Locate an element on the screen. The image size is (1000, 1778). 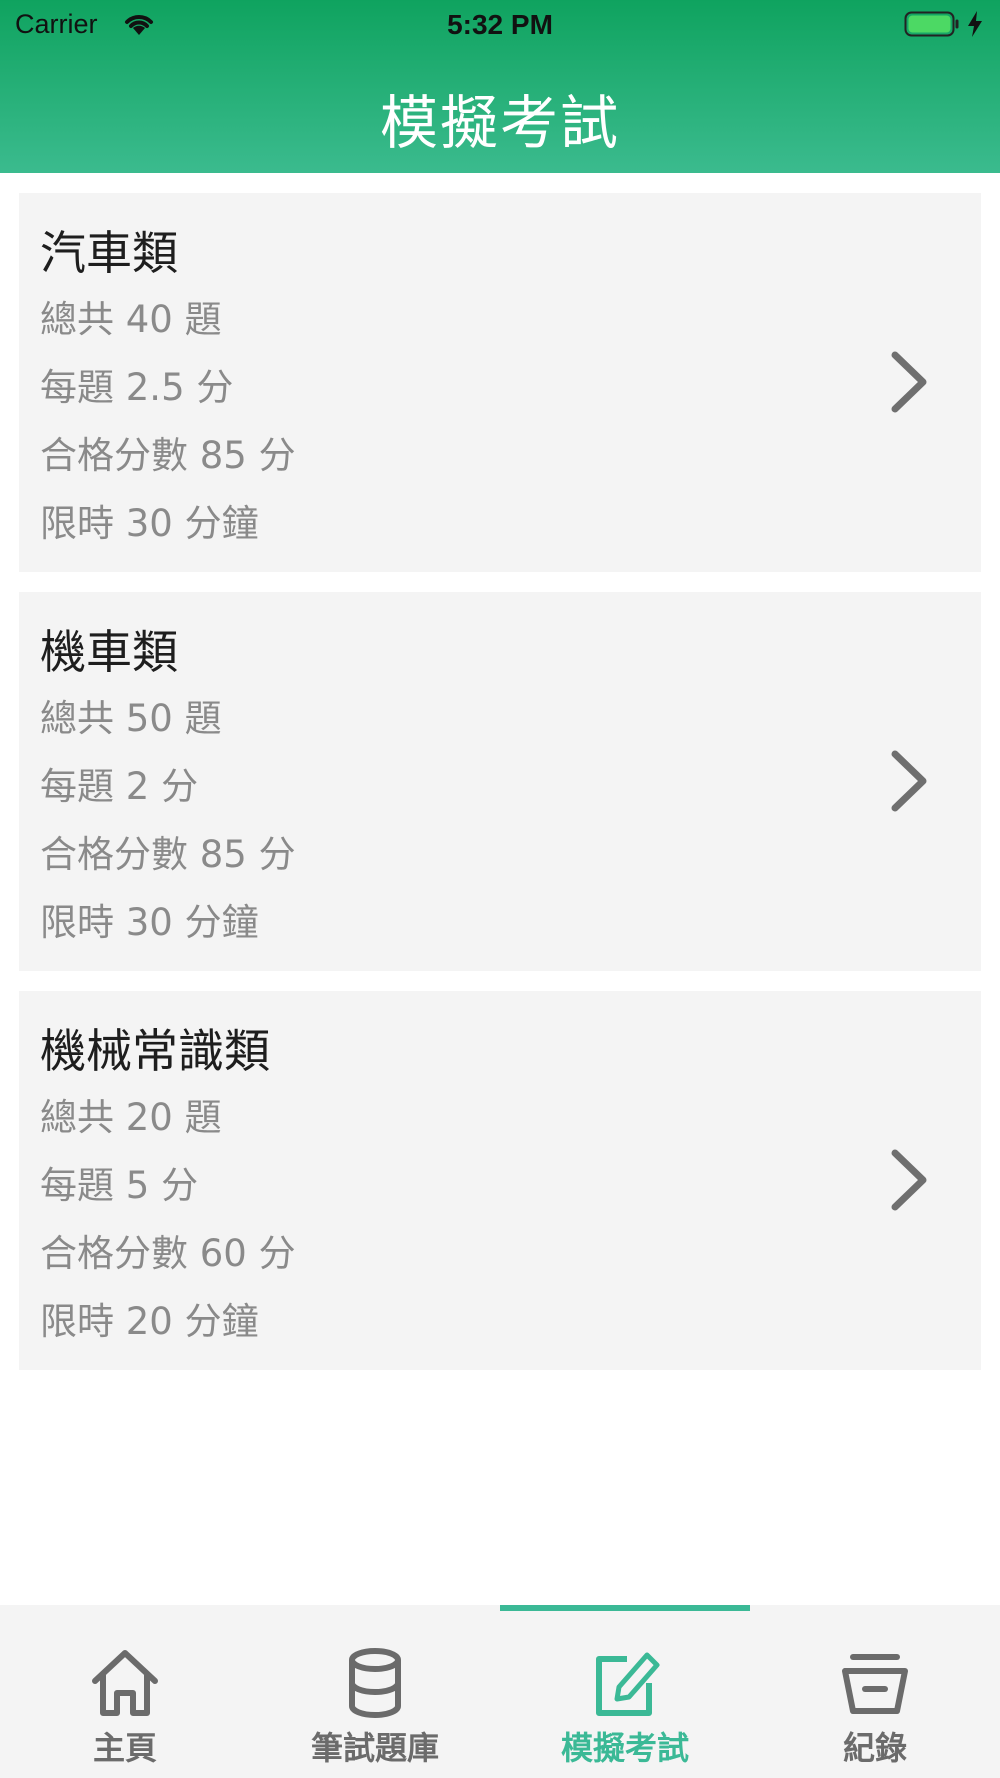
exam-points-per-question: 每題 2 分 is located at coordinates (119, 786).